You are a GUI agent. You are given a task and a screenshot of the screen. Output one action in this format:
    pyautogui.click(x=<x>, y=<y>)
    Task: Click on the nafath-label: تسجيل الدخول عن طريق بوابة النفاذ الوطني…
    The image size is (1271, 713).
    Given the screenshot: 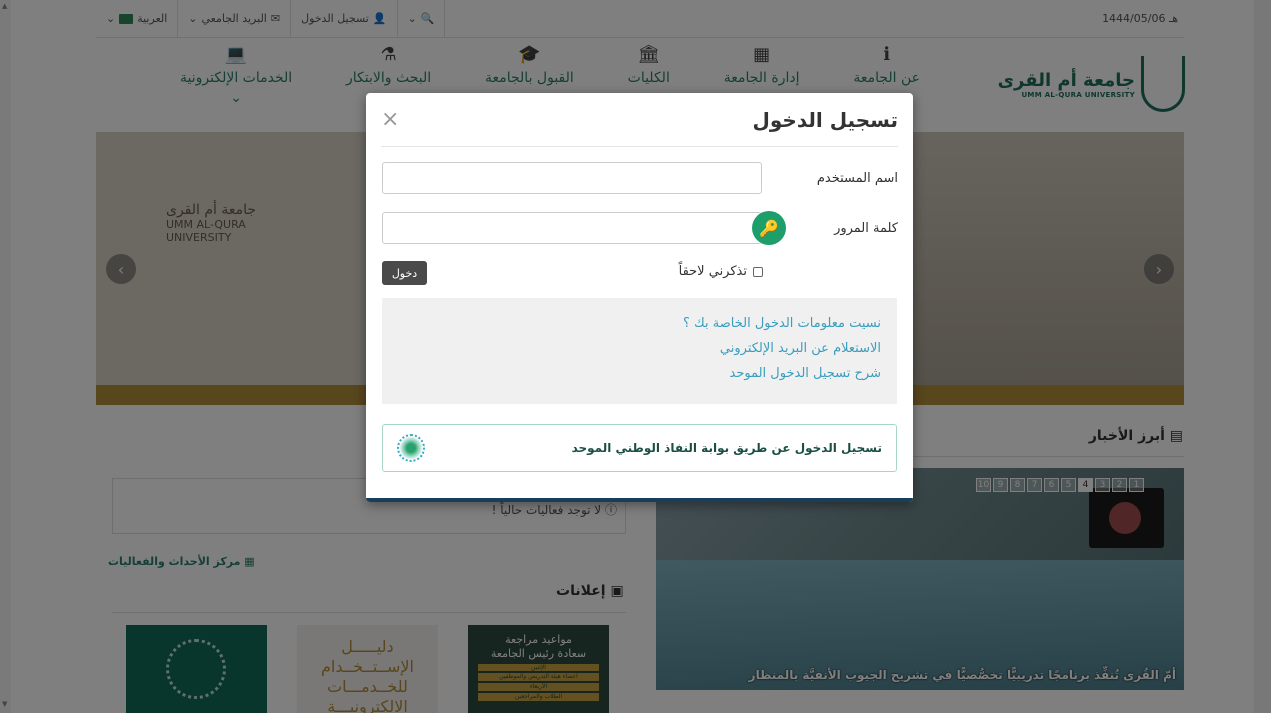 What is the action you would take?
    pyautogui.click(x=726, y=448)
    